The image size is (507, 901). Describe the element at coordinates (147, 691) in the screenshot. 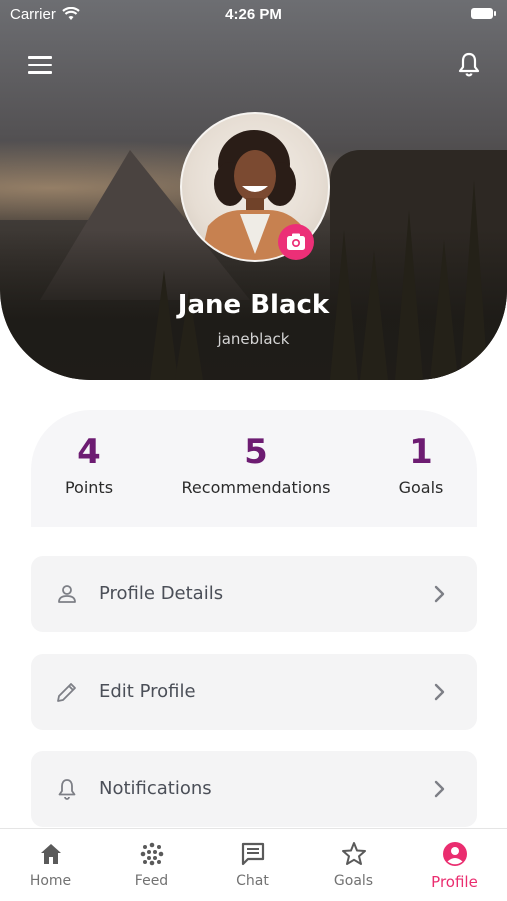

I see `menu-item-label: Edit Profile` at that location.